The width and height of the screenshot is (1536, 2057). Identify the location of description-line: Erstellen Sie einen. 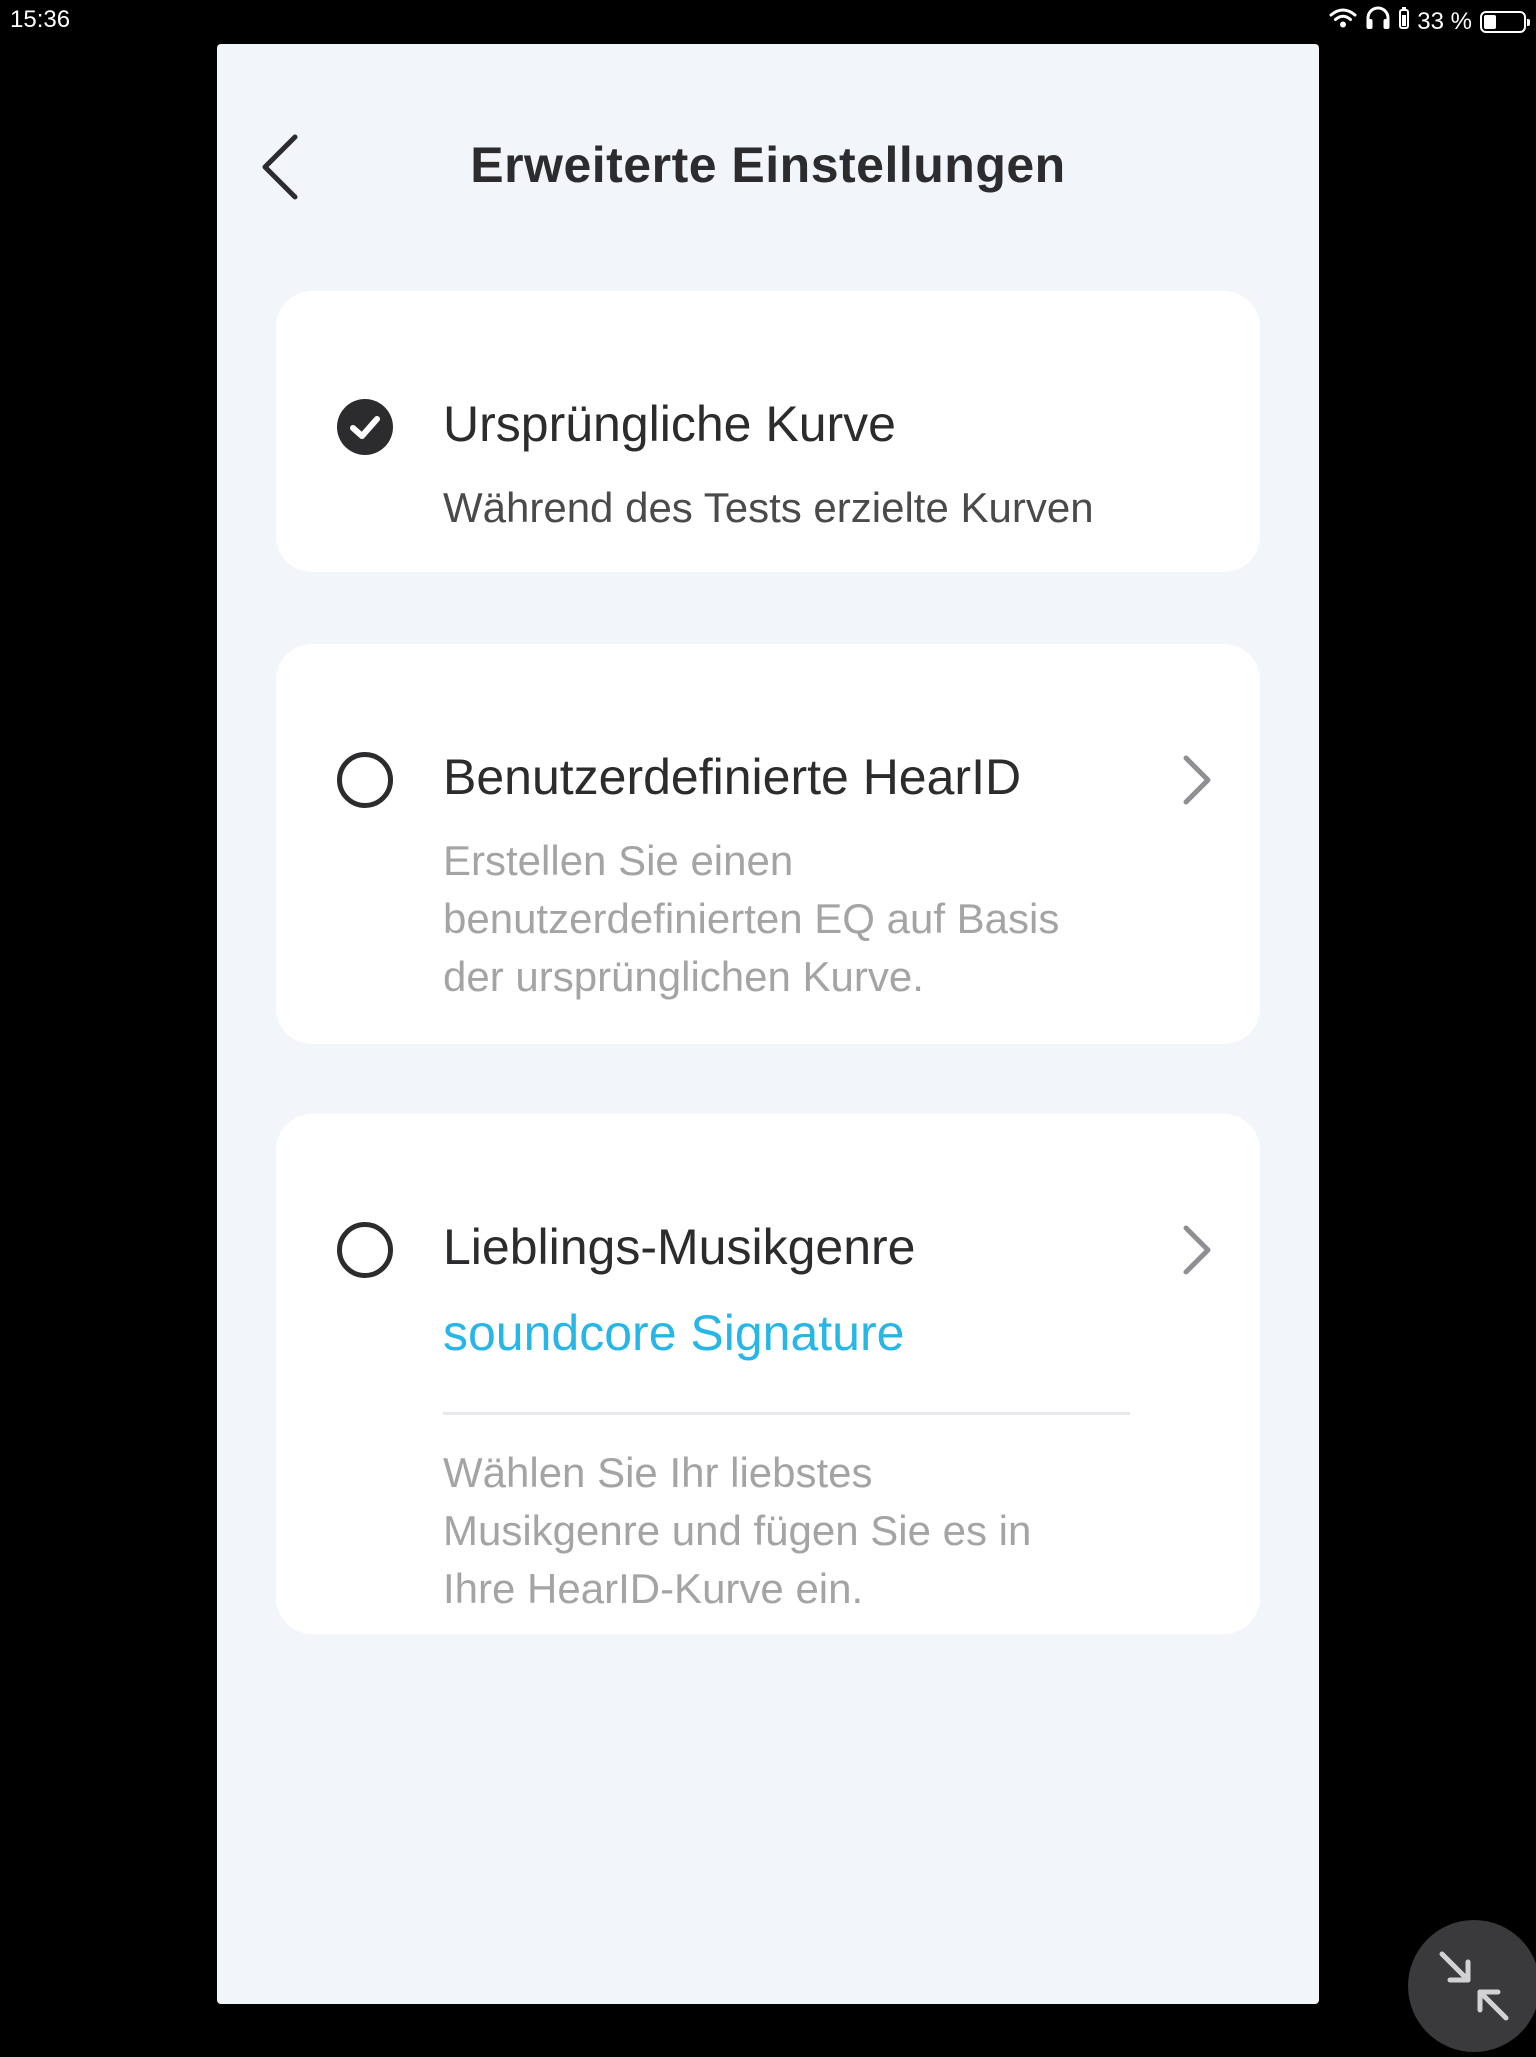
(618, 860).